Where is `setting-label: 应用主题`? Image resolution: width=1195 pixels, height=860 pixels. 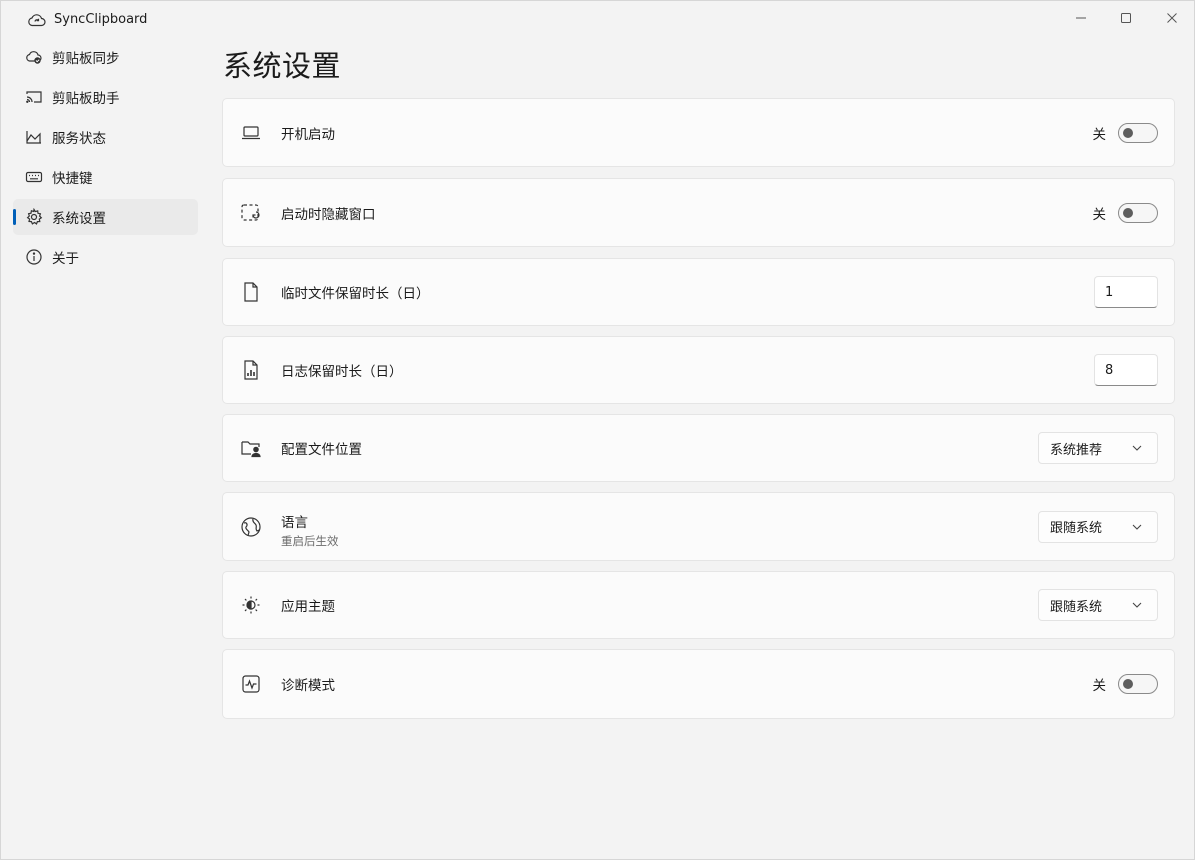 setting-label: 应用主题 is located at coordinates (308, 607).